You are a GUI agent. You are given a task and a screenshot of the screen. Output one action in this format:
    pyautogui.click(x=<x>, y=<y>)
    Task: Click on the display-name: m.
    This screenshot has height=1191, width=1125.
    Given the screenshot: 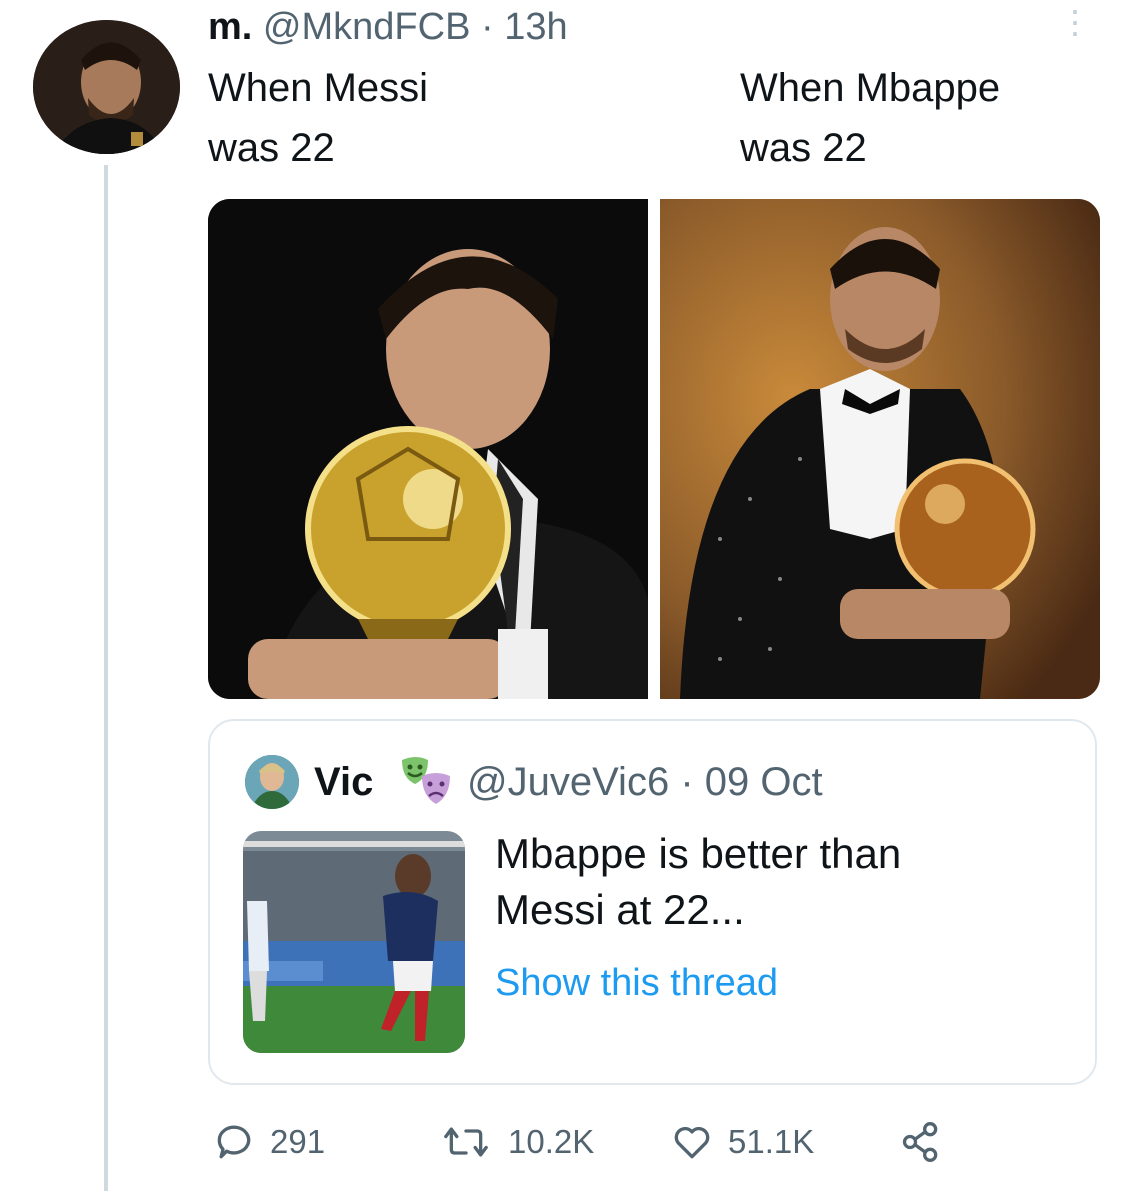 What is the action you would take?
    pyautogui.click(x=230, y=27)
    